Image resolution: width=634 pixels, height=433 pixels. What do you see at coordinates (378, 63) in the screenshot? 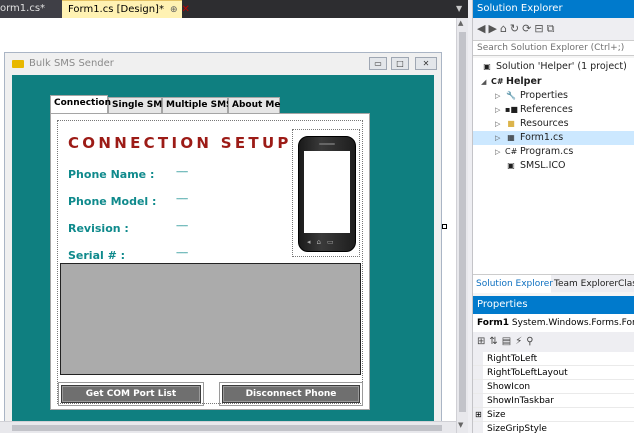
I see `minimize-button: ▭` at bounding box center [378, 63].